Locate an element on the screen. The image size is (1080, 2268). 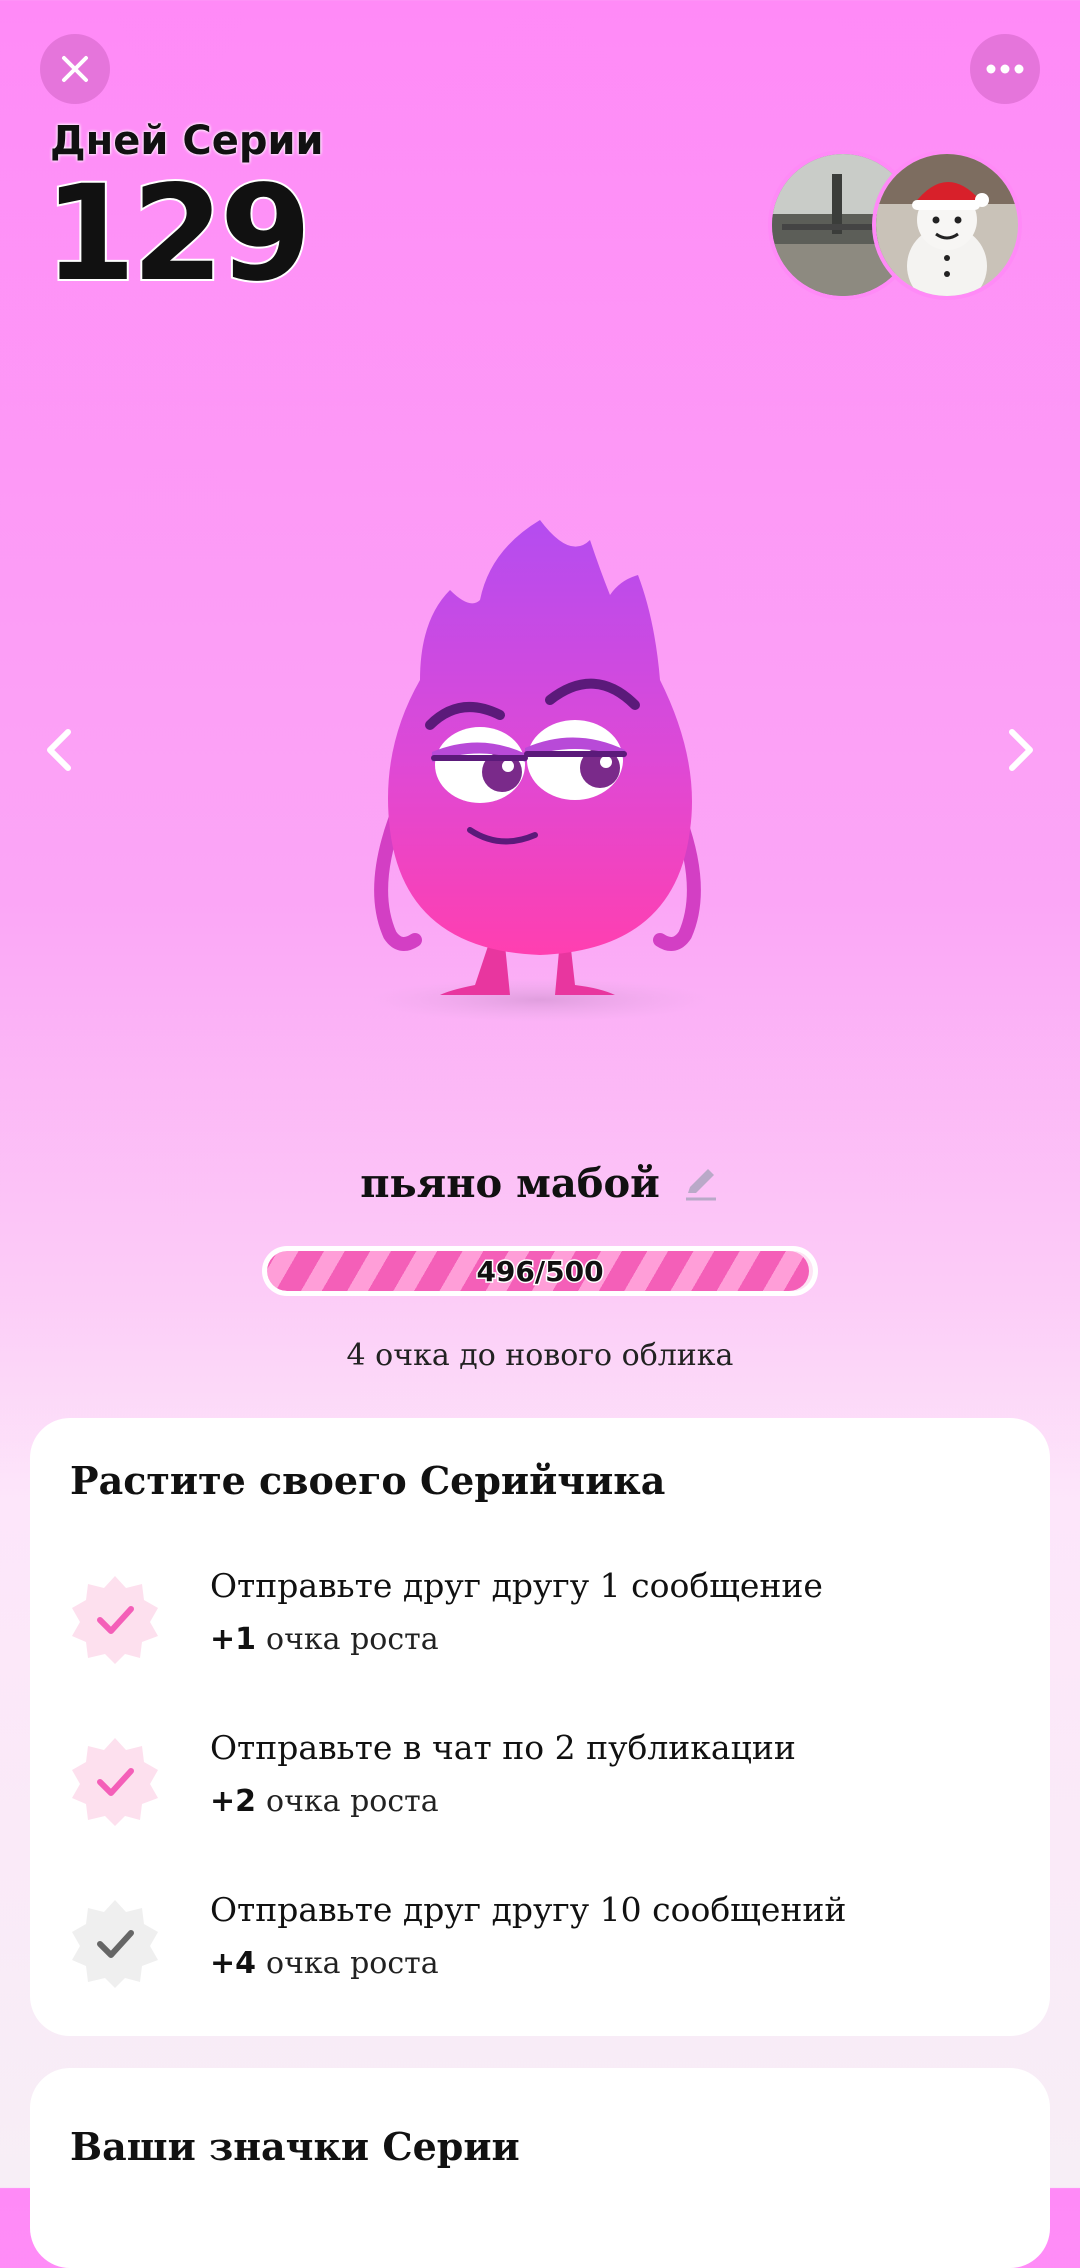
progress-text: 496/500 is located at coordinates (540, 1271).